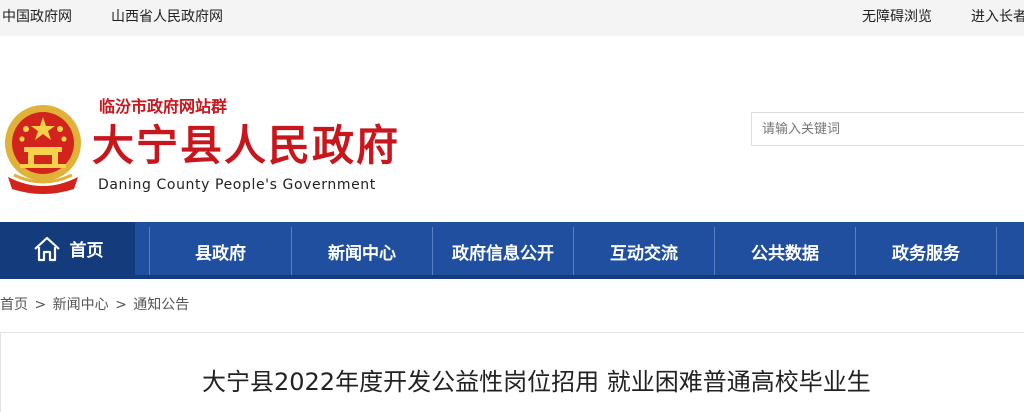  What do you see at coordinates (81, 305) in the screenshot?
I see `breadcrumb-item-news: 新闻中心` at bounding box center [81, 305].